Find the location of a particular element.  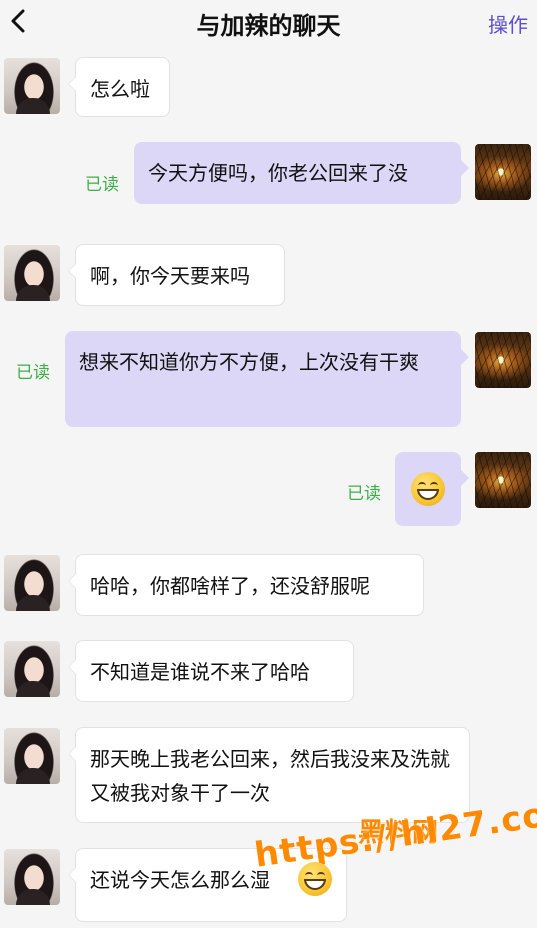

message-text: 想来不知道你方不方便，上次没有干爽 is located at coordinates (249, 362).